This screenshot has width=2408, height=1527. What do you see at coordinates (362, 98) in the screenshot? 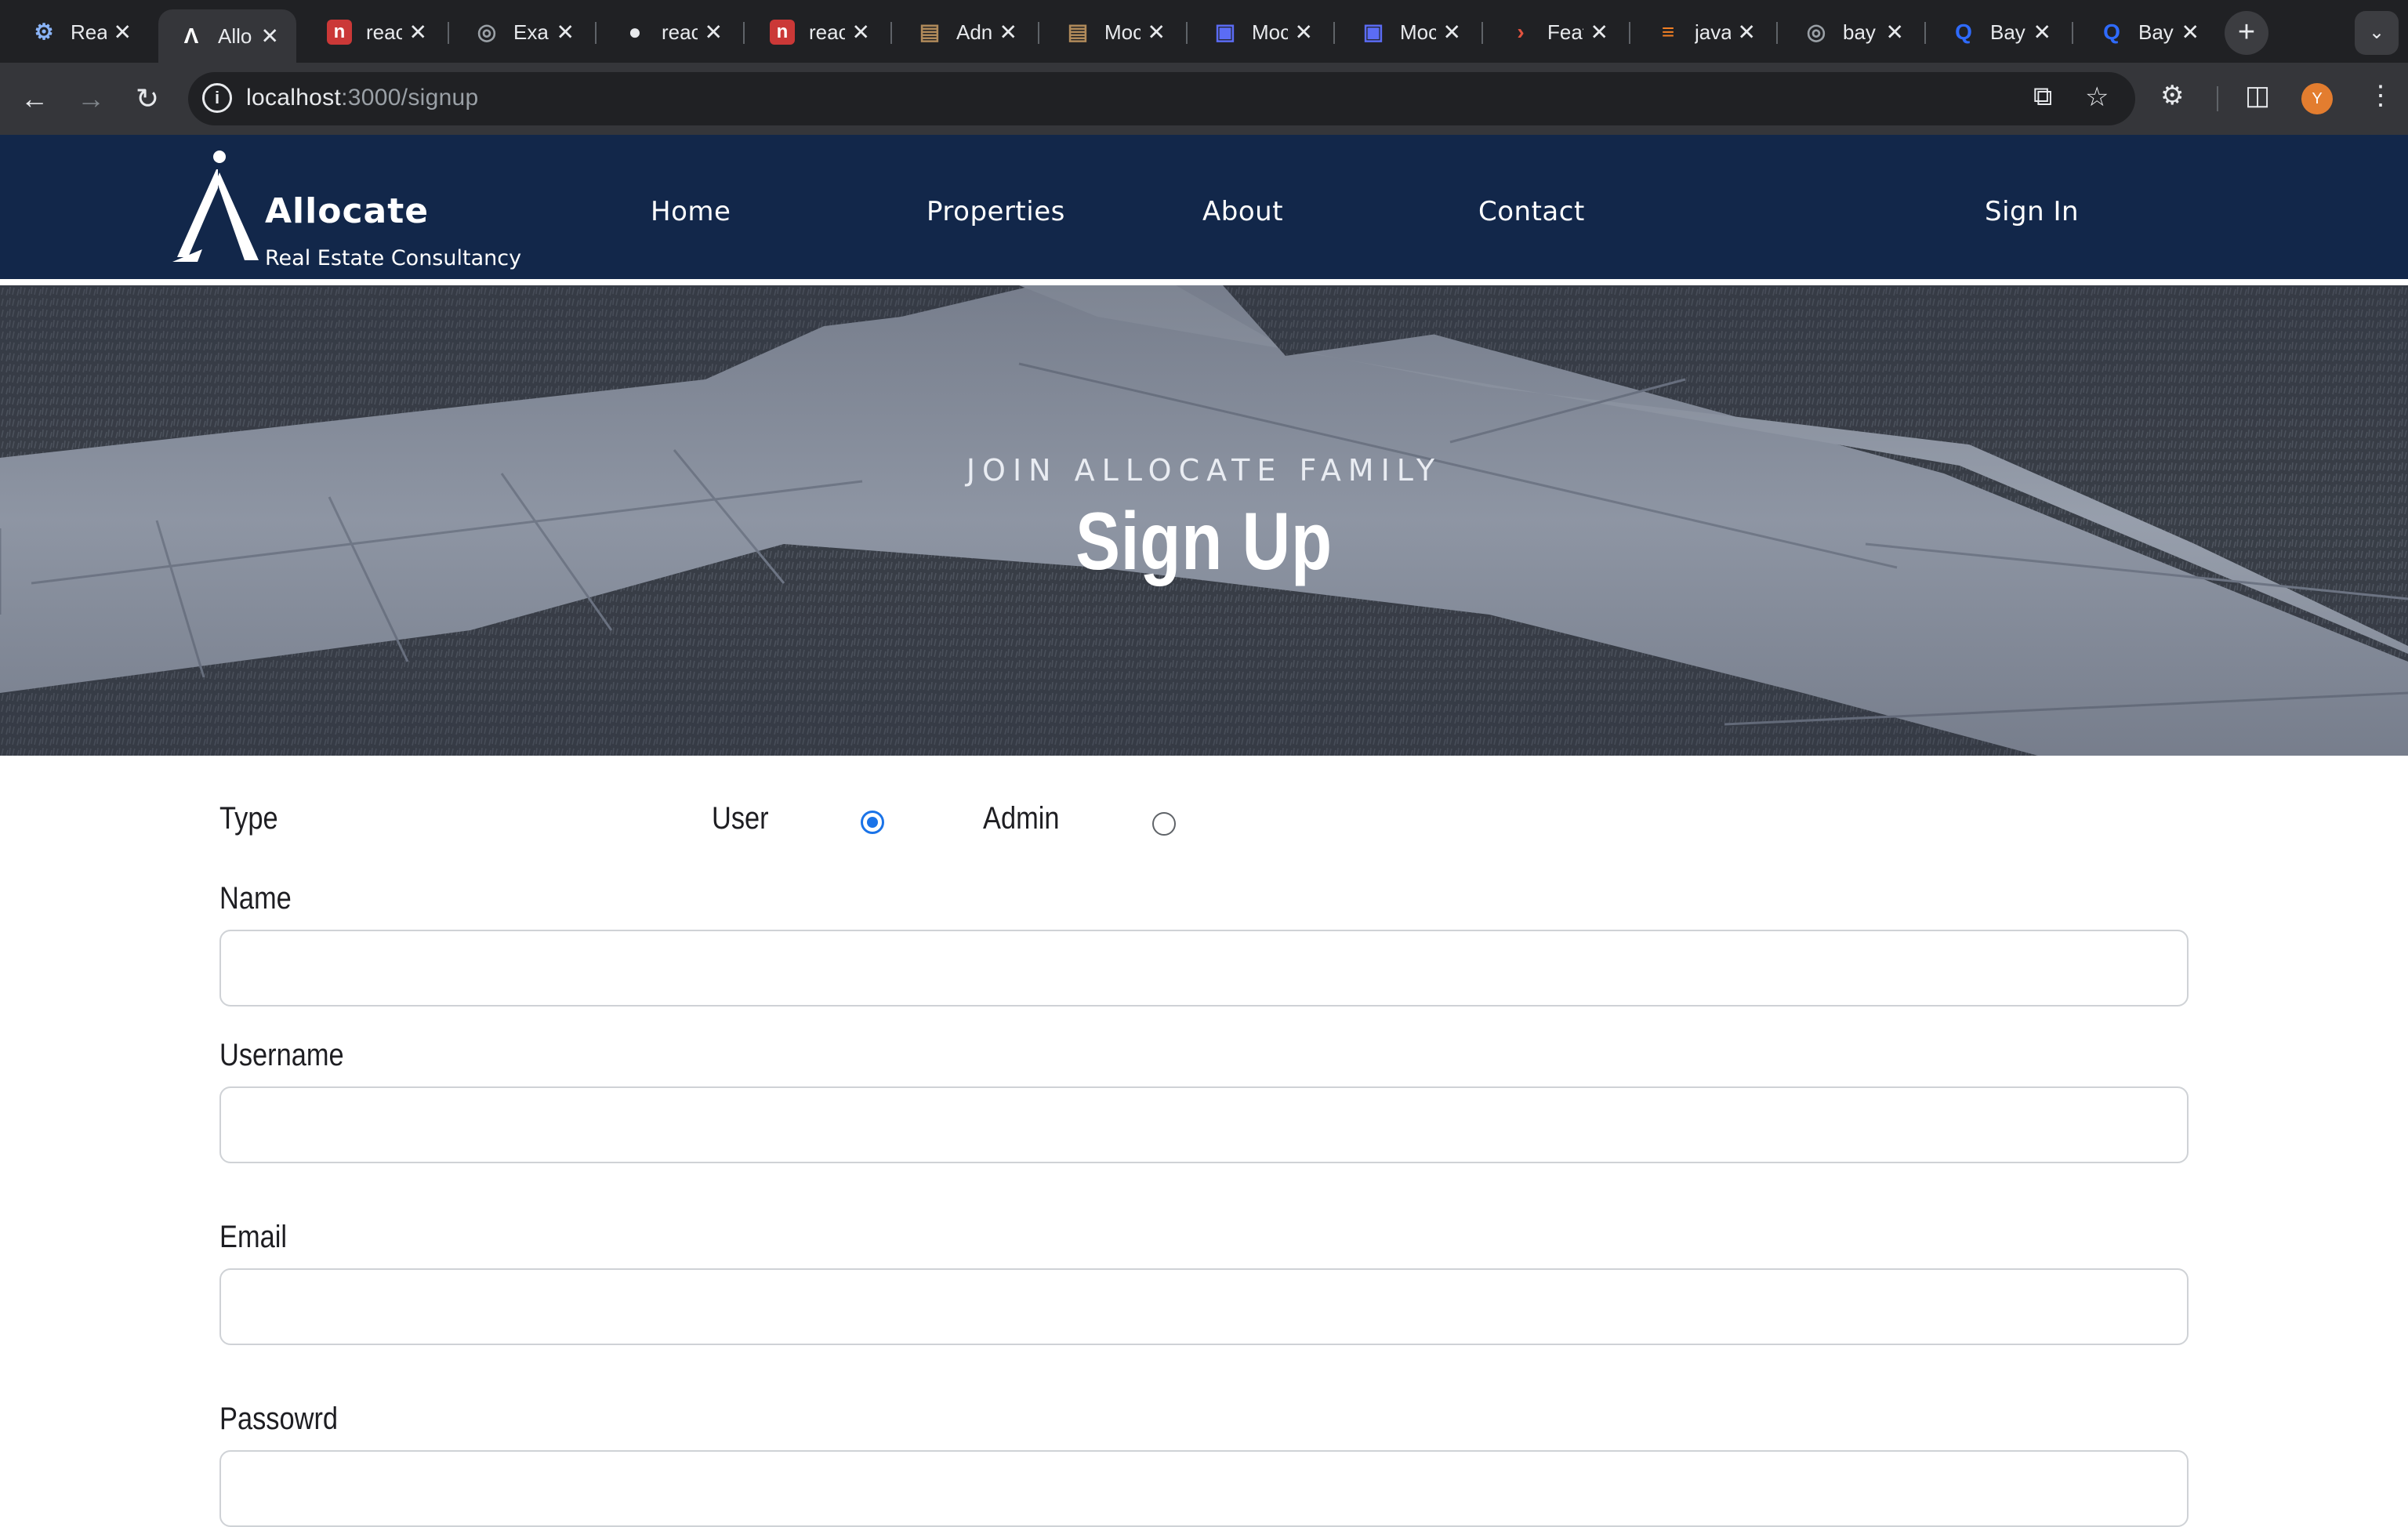
I see `url-text: localhost:3000/signup` at bounding box center [362, 98].